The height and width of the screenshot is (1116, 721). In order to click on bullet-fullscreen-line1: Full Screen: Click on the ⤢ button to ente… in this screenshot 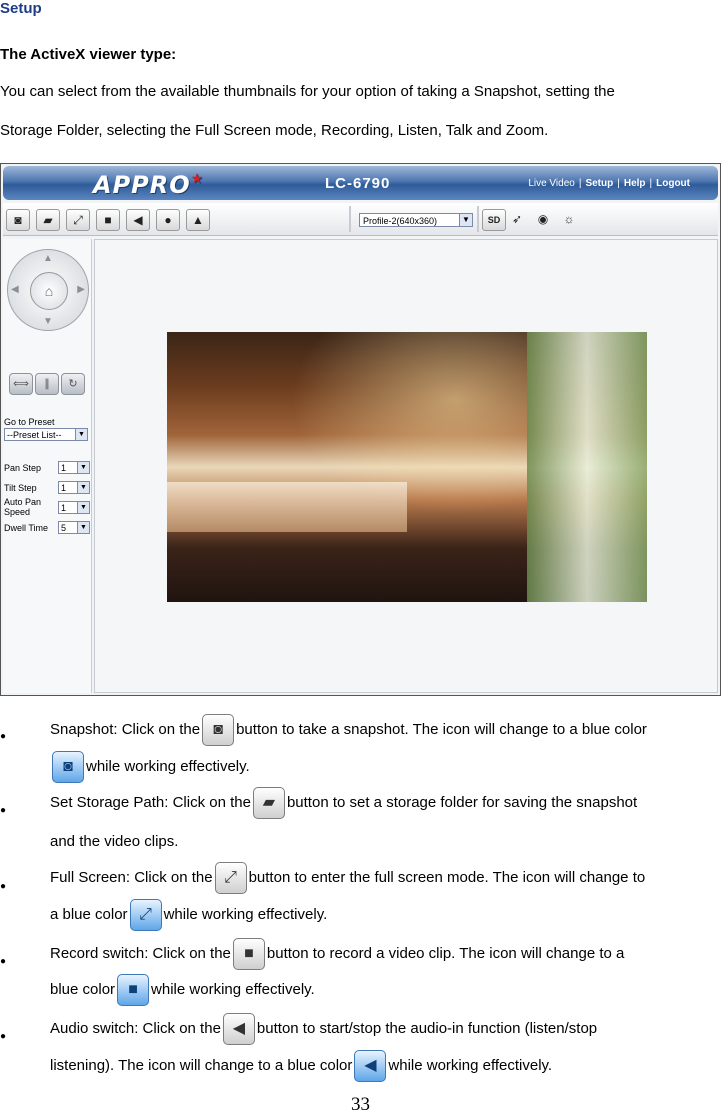, I will do `click(347, 878)`.